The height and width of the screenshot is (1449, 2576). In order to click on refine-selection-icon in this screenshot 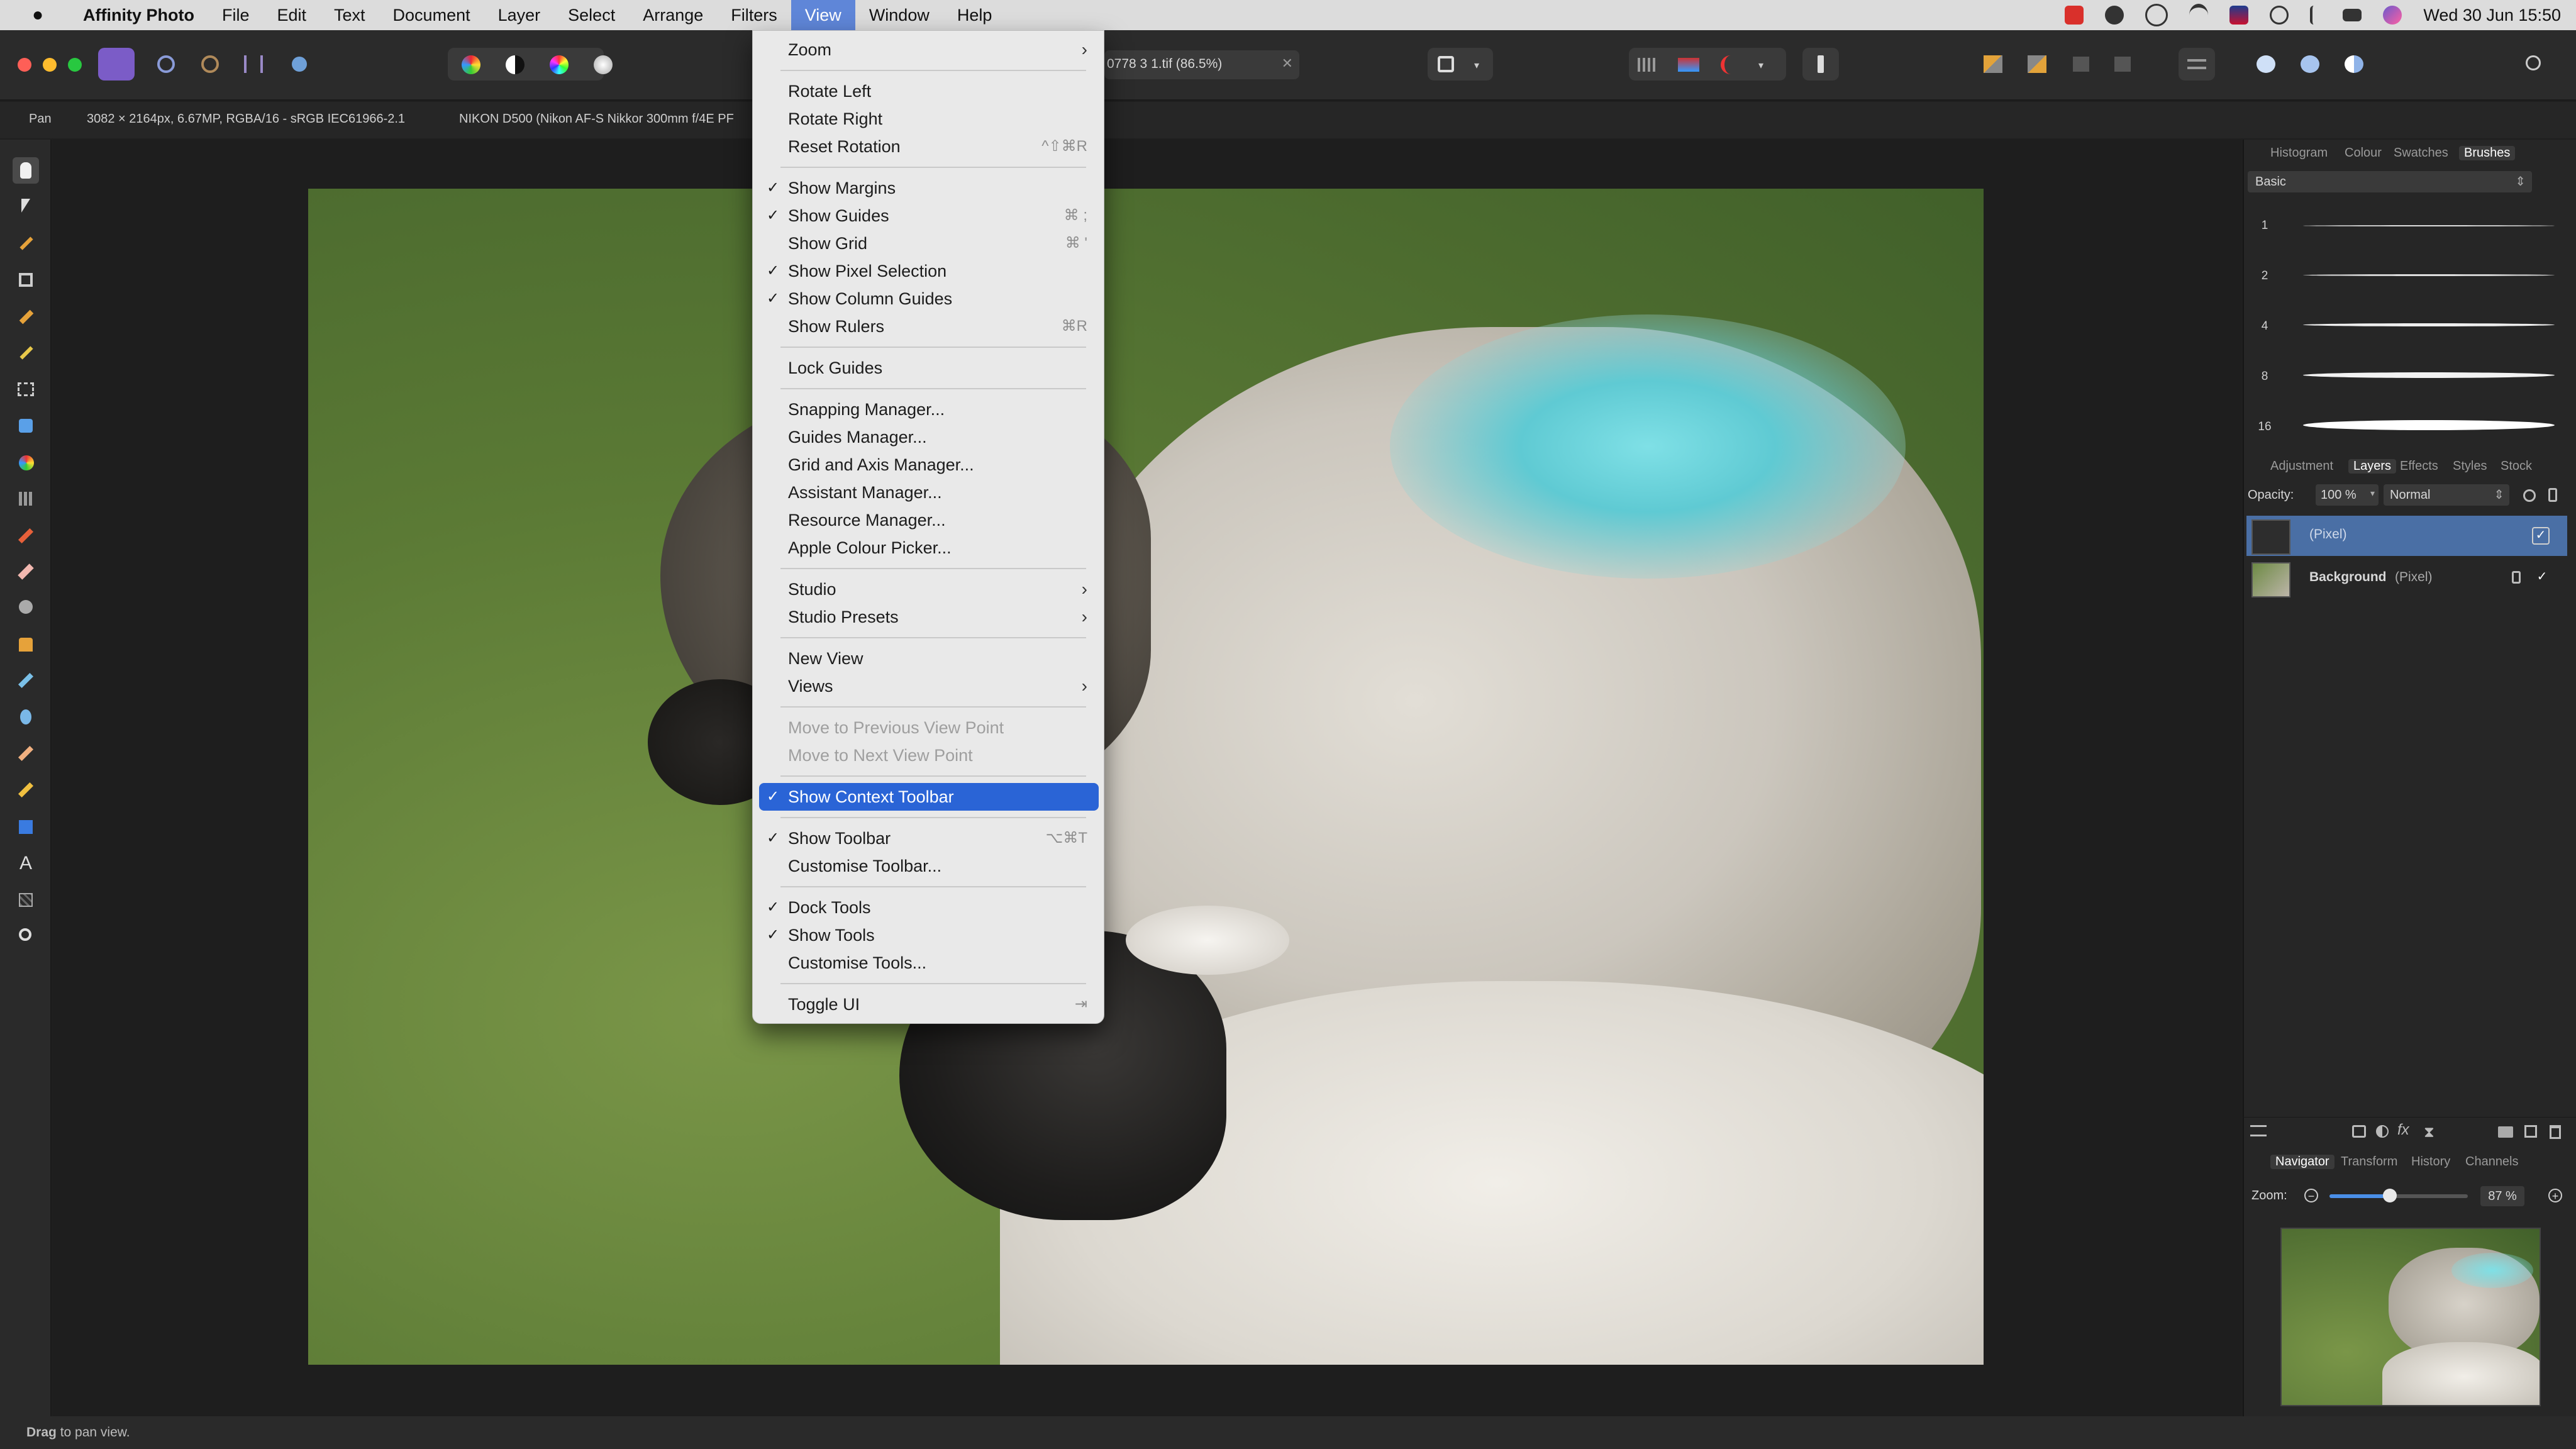, I will do `click(1647, 65)`.